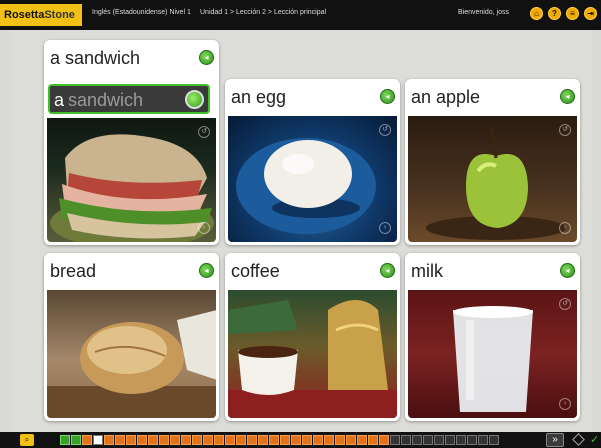 The image size is (601, 448). I want to click on bread-illustration, so click(131, 364).